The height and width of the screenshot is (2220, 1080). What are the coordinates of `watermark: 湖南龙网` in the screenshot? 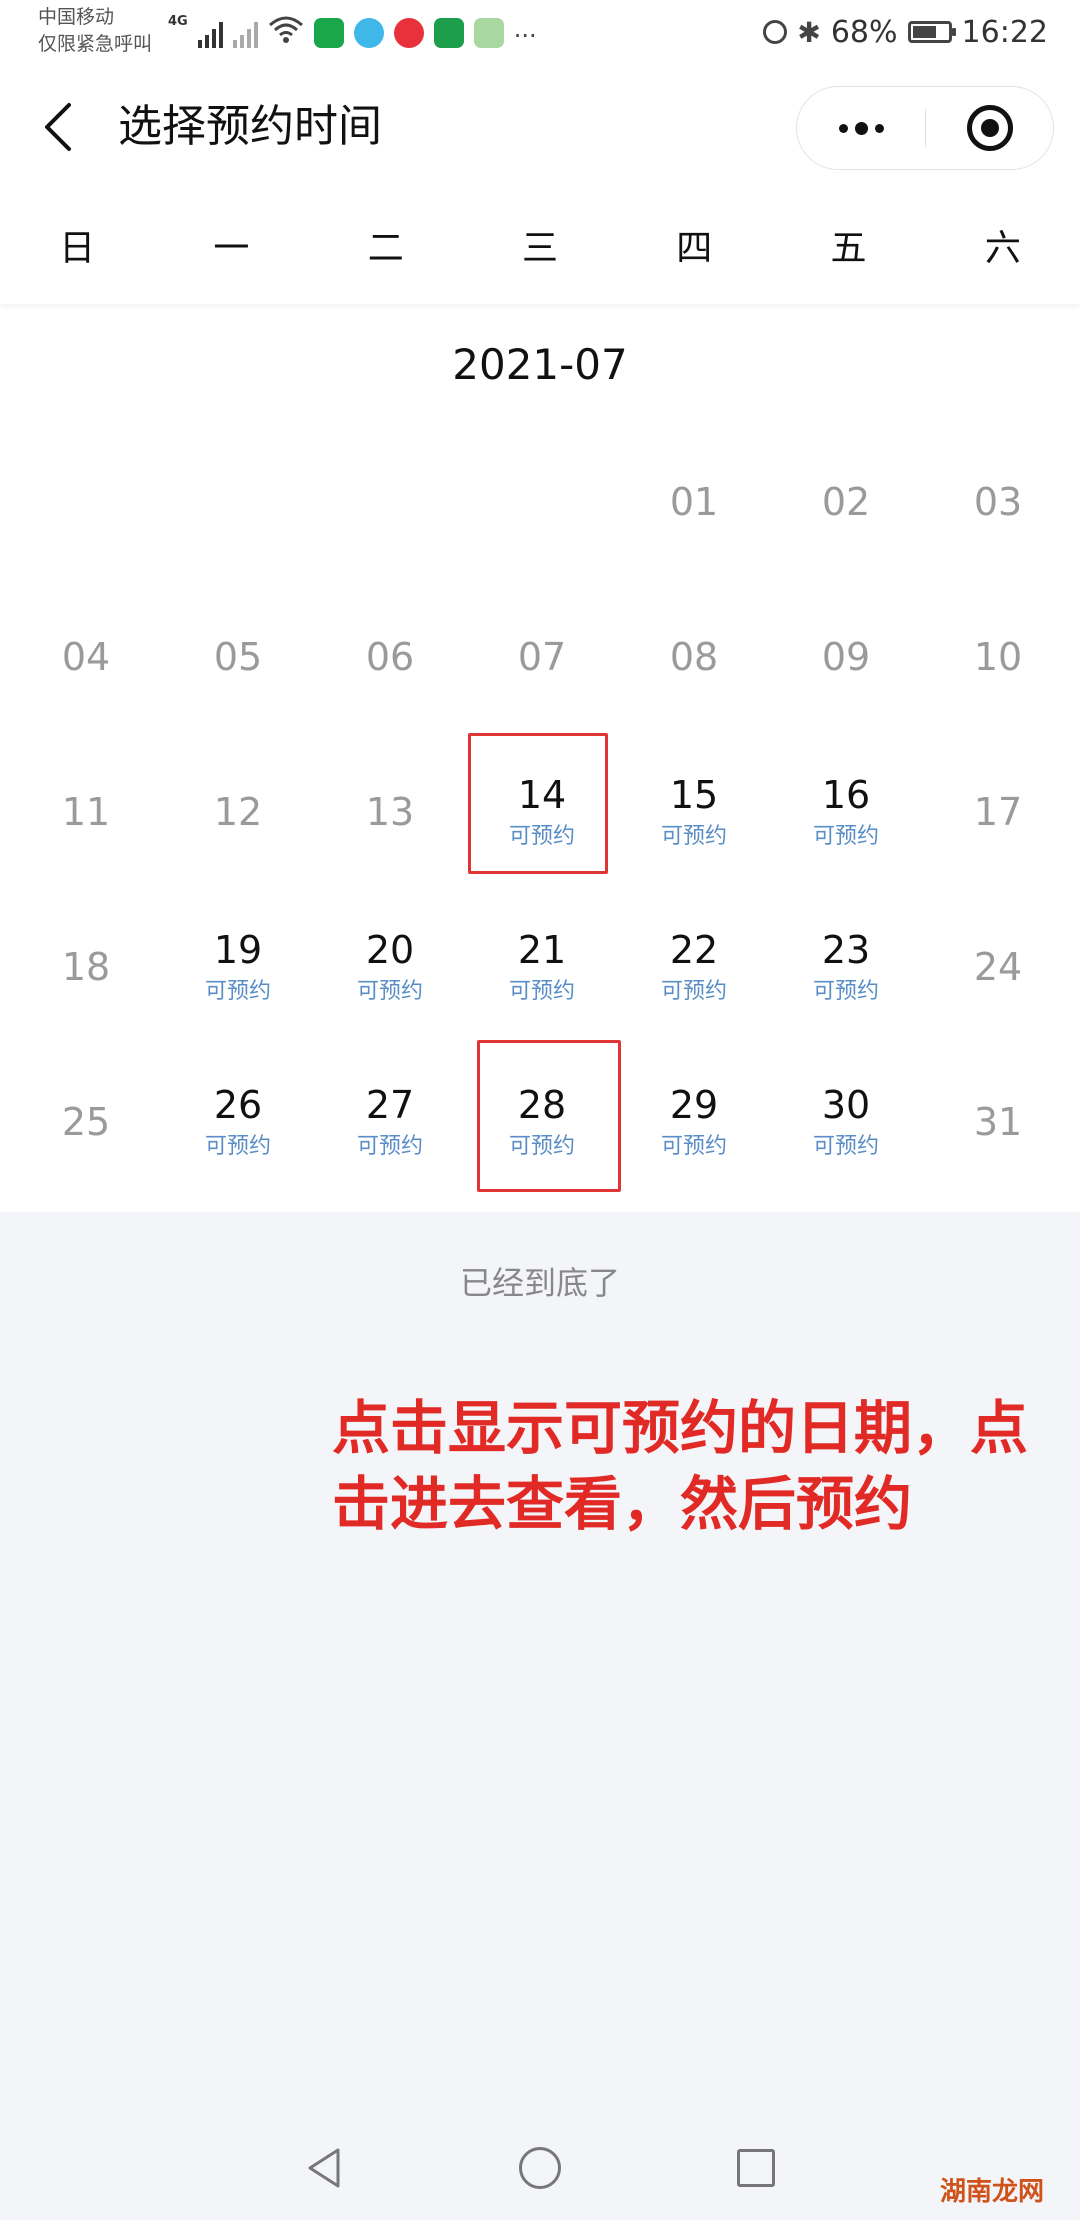 It's located at (991, 2192).